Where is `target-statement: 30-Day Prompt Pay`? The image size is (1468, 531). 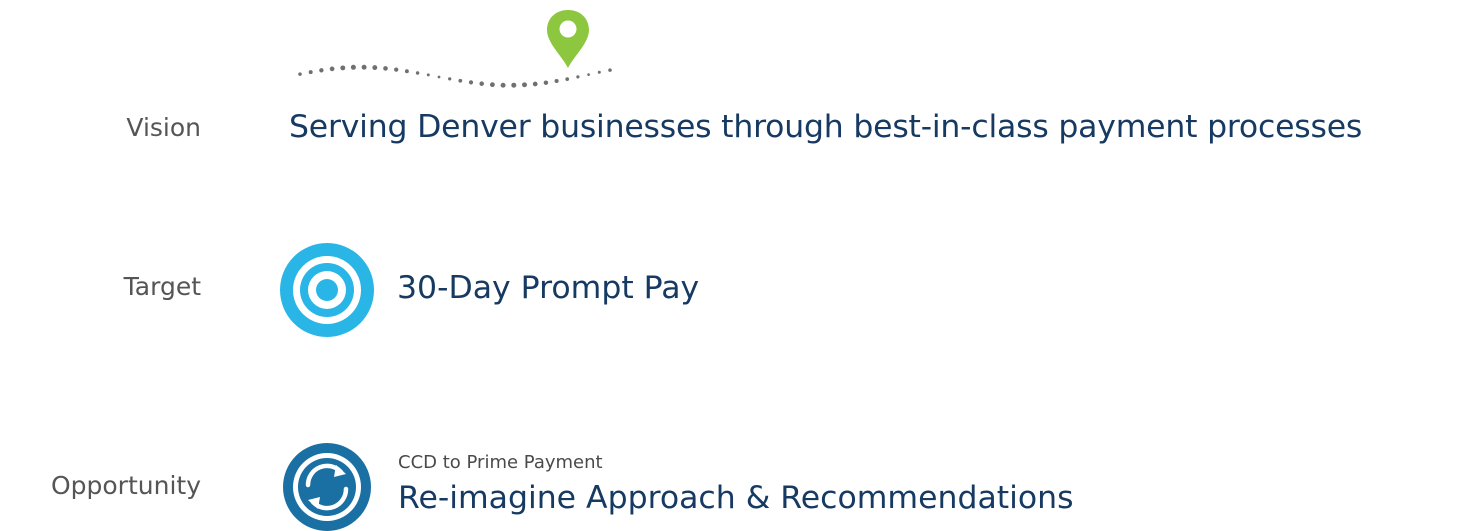
target-statement: 30-Day Prompt Pay is located at coordinates (548, 288).